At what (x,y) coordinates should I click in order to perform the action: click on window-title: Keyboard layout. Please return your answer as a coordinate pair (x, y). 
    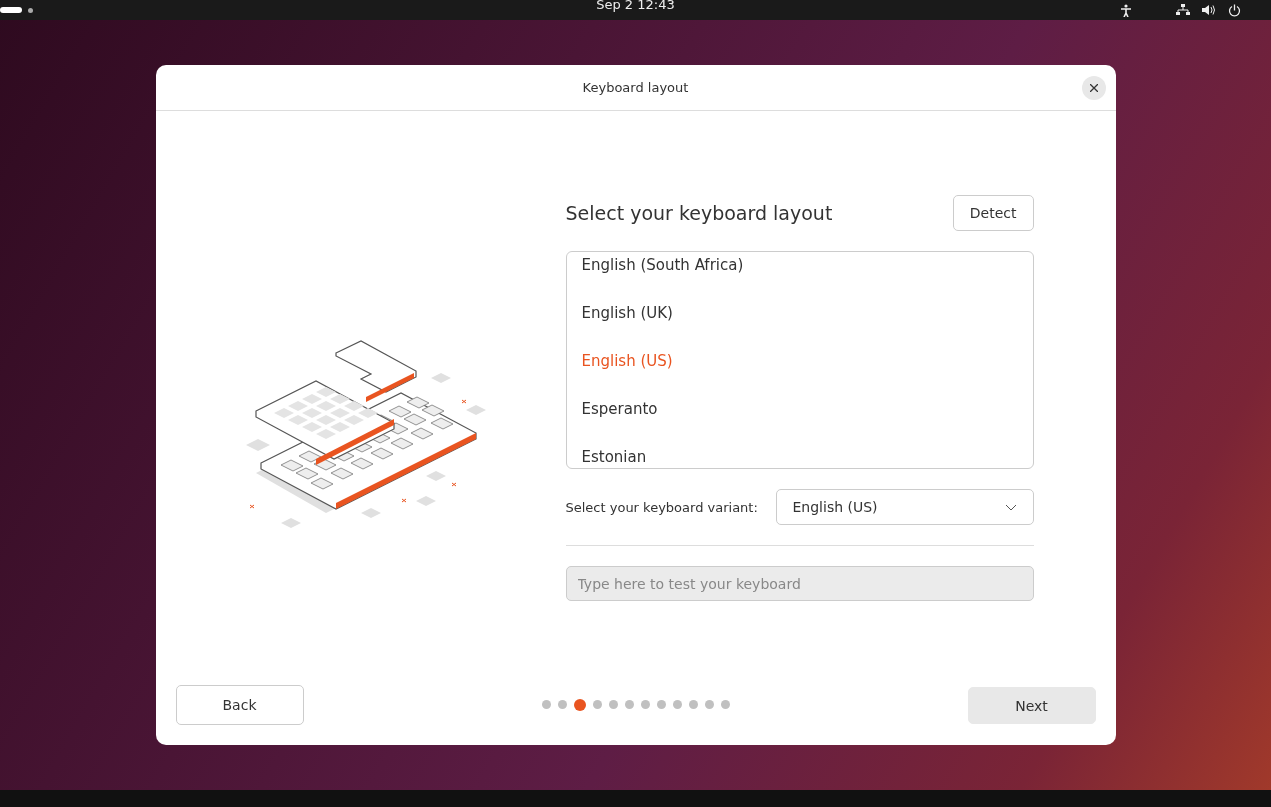
    Looking at the image, I should click on (635, 87).